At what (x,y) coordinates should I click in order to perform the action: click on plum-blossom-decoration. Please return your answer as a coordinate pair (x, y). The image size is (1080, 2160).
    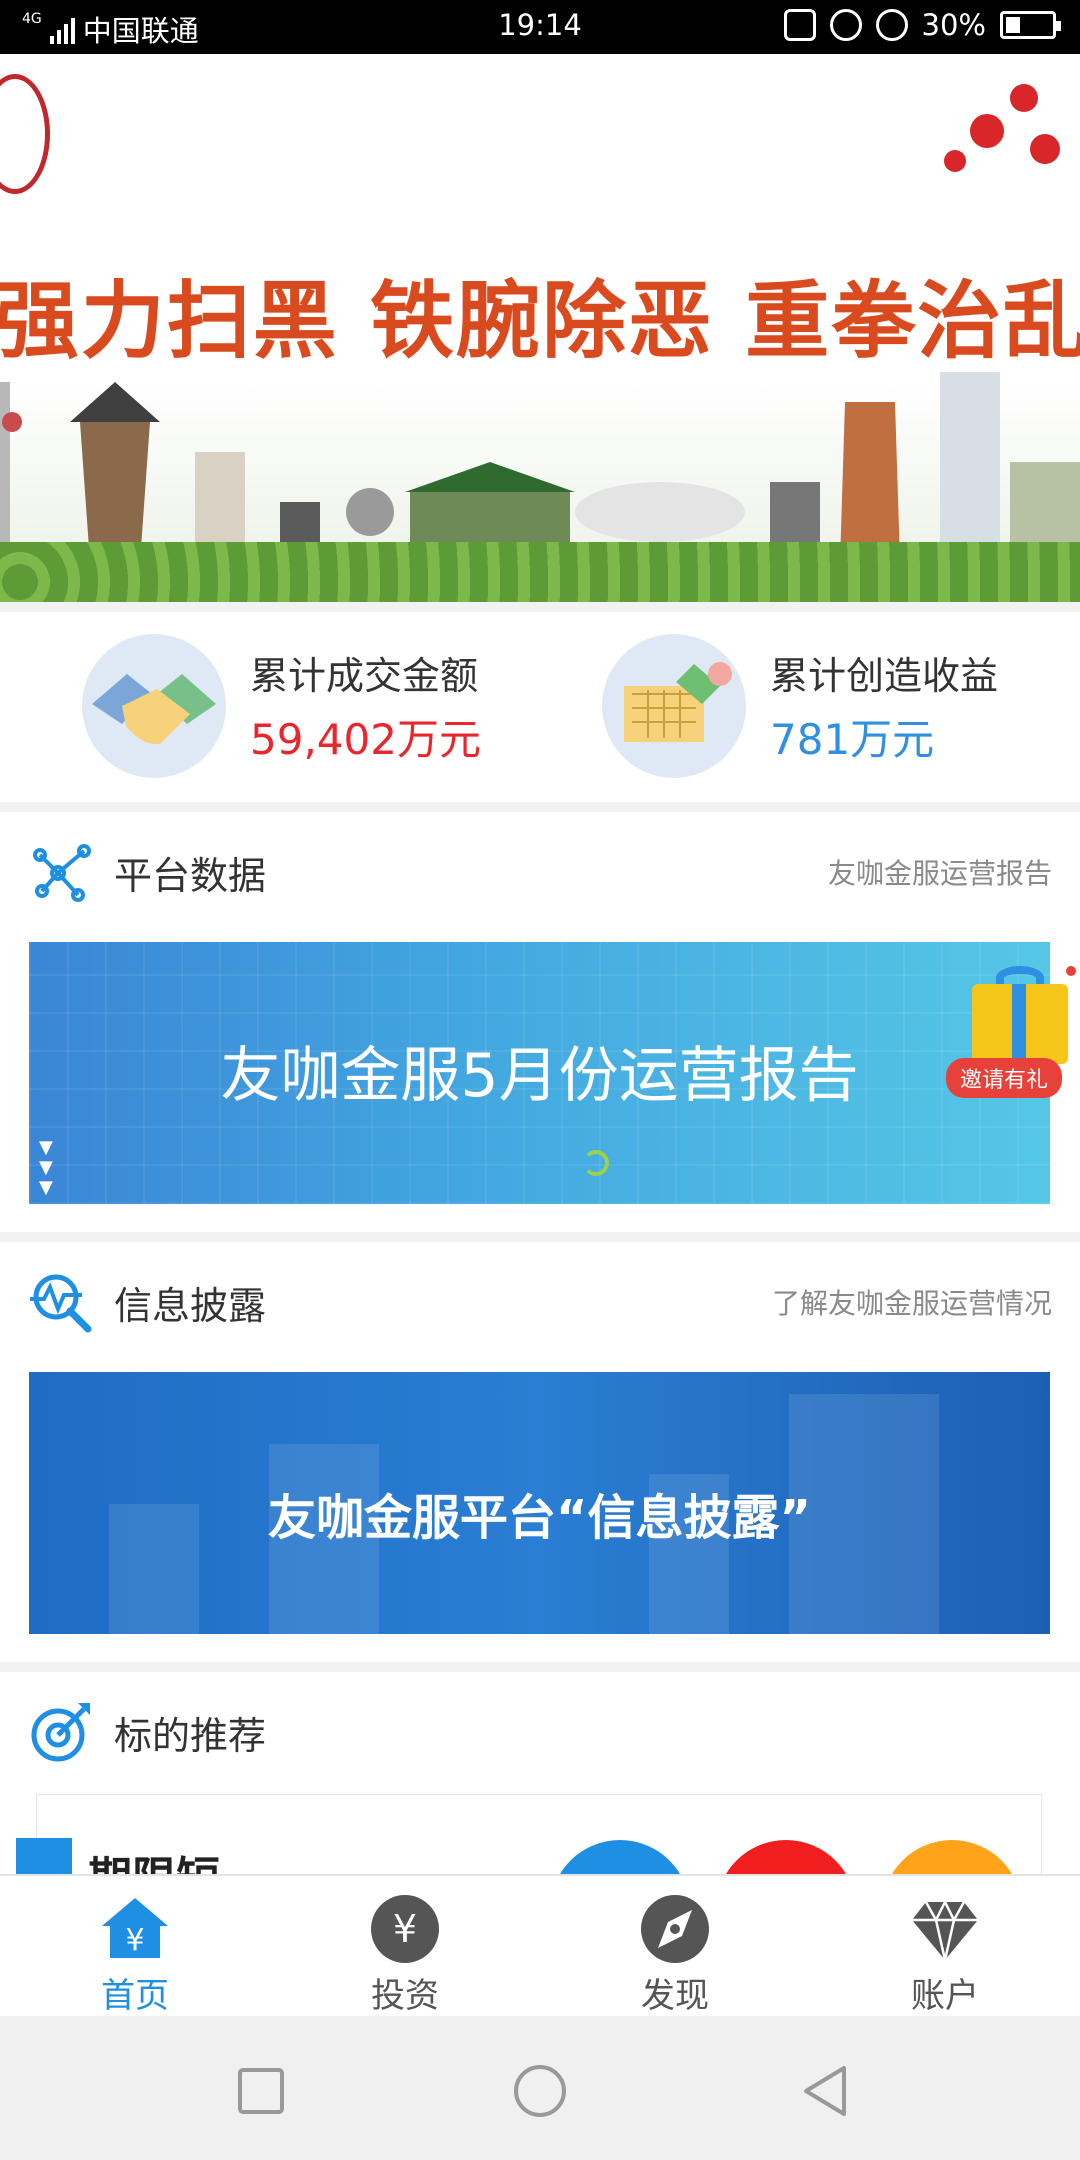
    Looking at the image, I should click on (1010, 134).